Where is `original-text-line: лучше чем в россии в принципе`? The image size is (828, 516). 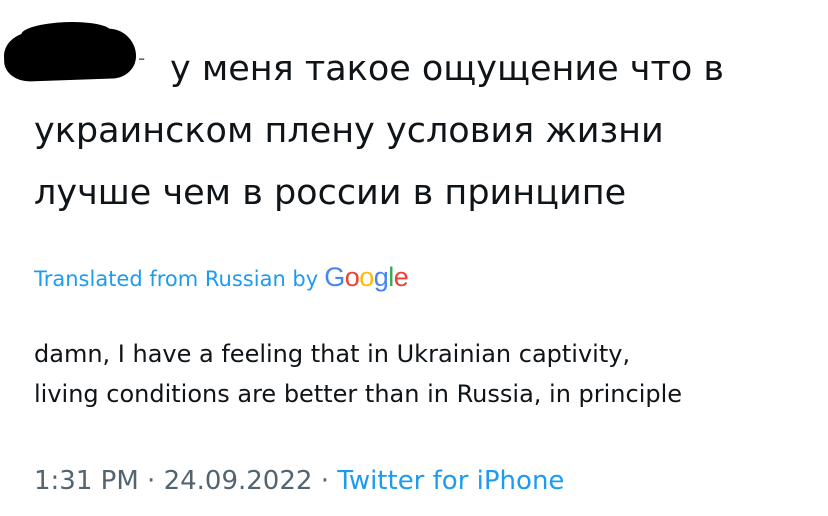
original-text-line: лучше чем в россии в принципе is located at coordinates (330, 193).